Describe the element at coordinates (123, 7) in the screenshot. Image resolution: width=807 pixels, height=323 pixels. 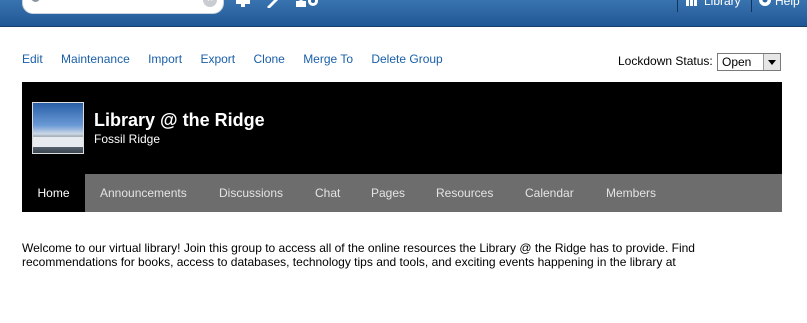
I see `search-input: ×` at that location.